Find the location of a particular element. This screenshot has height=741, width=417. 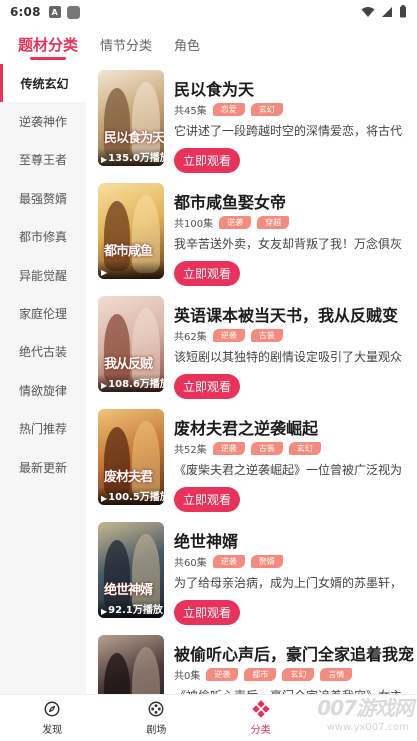

nav-profile is located at coordinates (365, 718).